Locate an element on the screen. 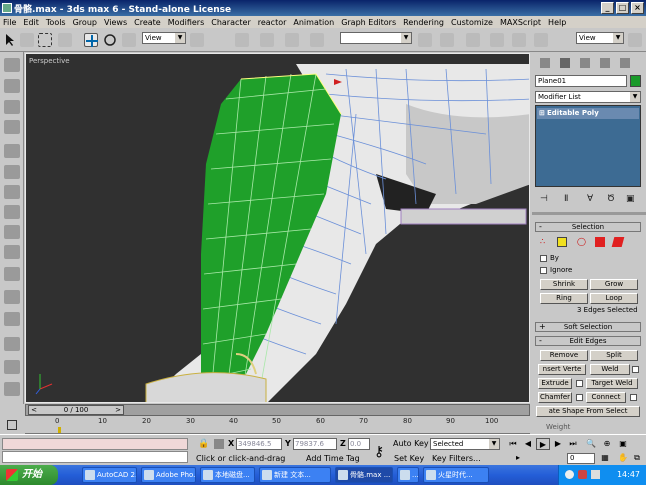 This screenshot has height=485, width=646. insert-vertex-button: nsert Verte is located at coordinates (562, 369).